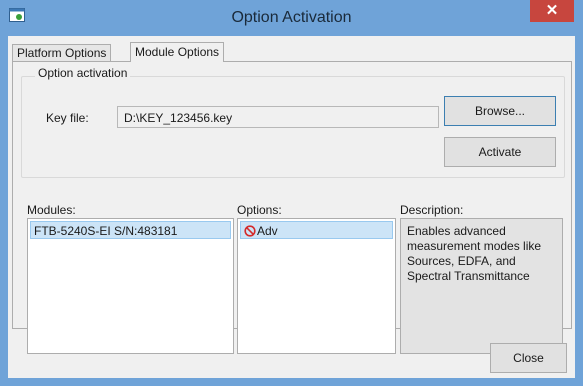 The height and width of the screenshot is (386, 583). What do you see at coordinates (83, 73) in the screenshot?
I see `option-activation-group-label: Option activation` at bounding box center [83, 73].